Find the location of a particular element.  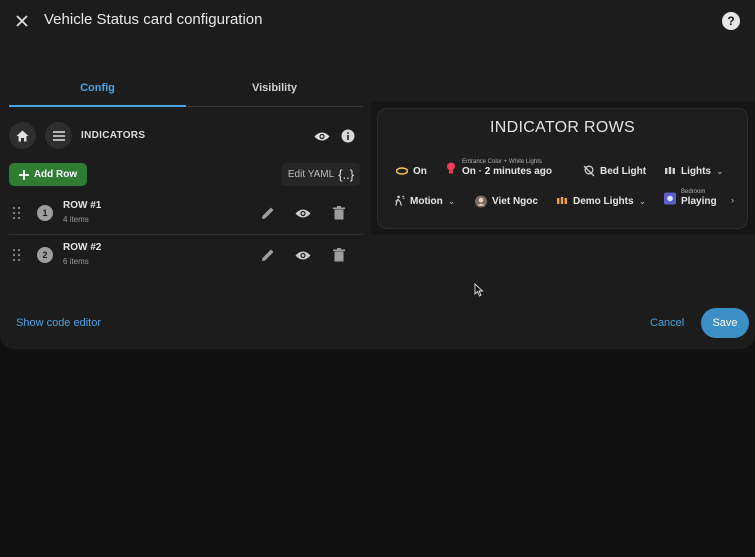

row-subtitle: 4 items is located at coordinates (76, 219).